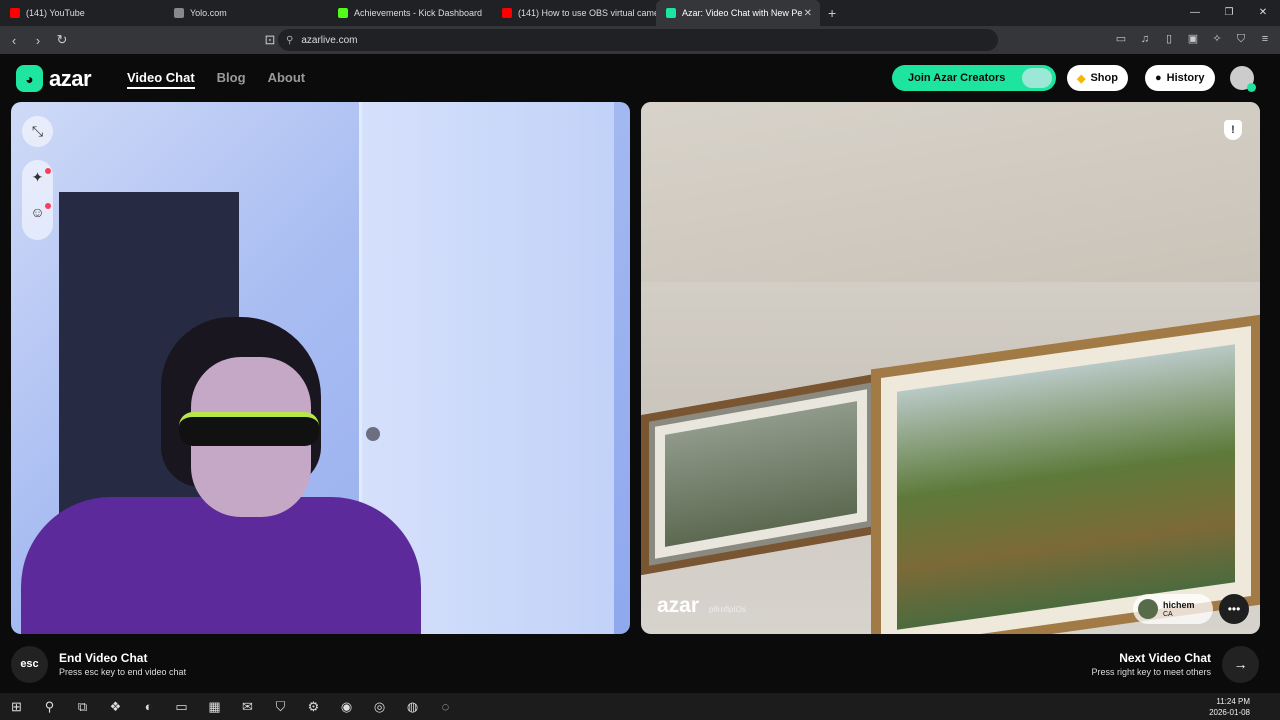 This screenshot has height=720, width=1280. I want to click on peer-avatar, so click(1148, 609).